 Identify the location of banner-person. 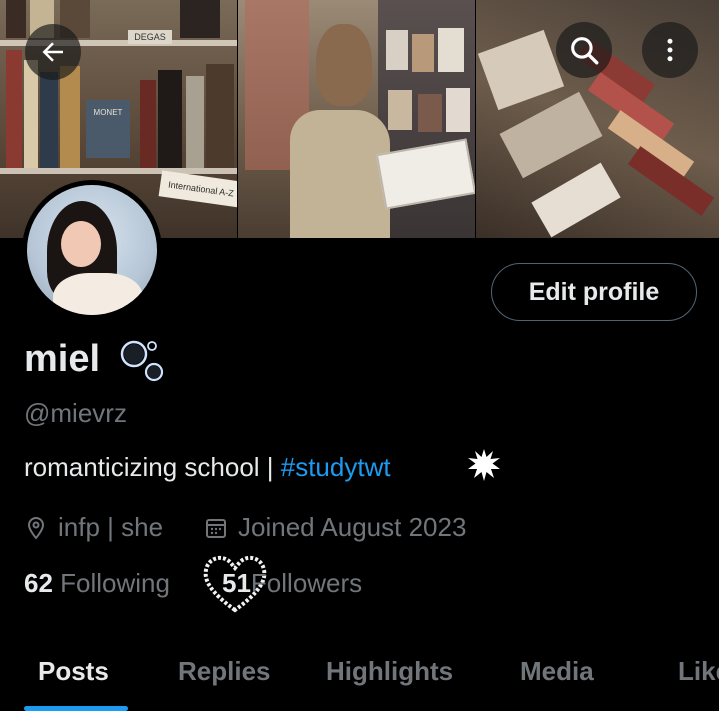
(340, 174).